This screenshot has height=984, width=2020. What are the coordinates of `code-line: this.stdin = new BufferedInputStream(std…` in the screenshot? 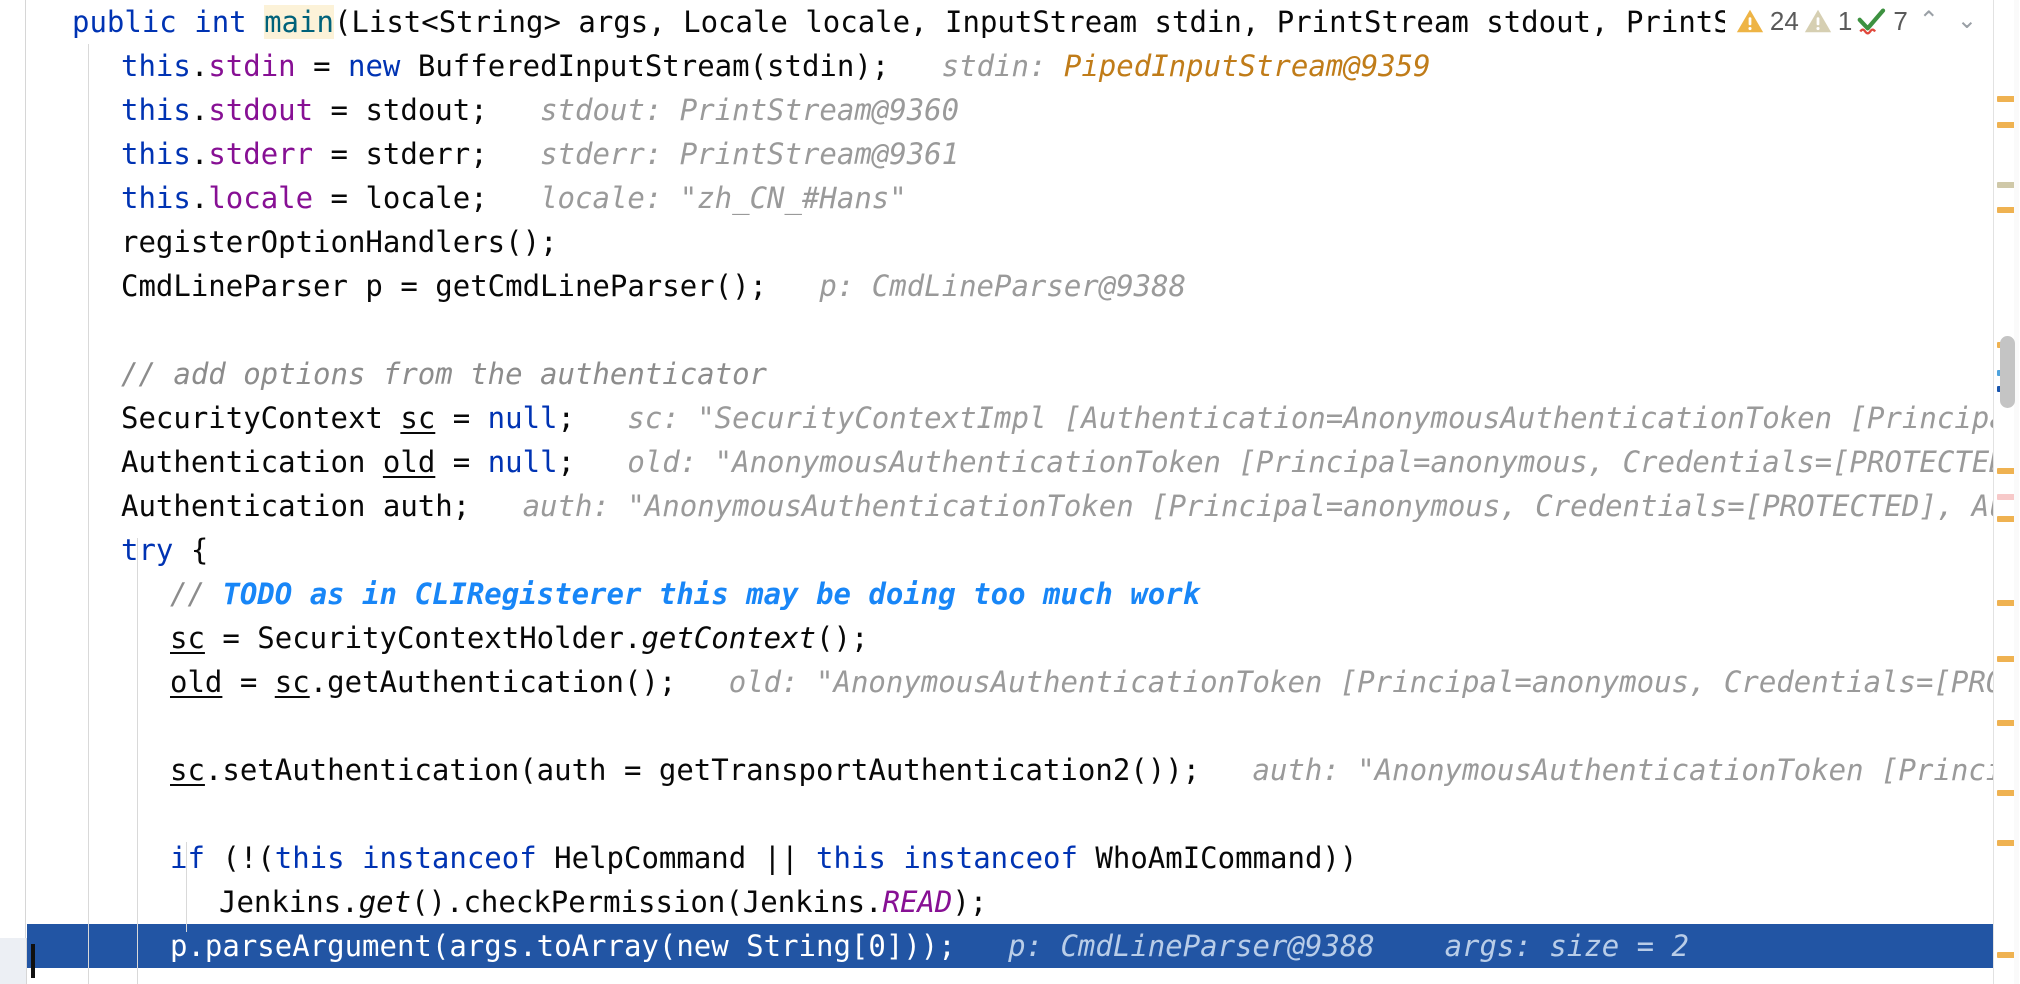 It's located at (1010, 66).